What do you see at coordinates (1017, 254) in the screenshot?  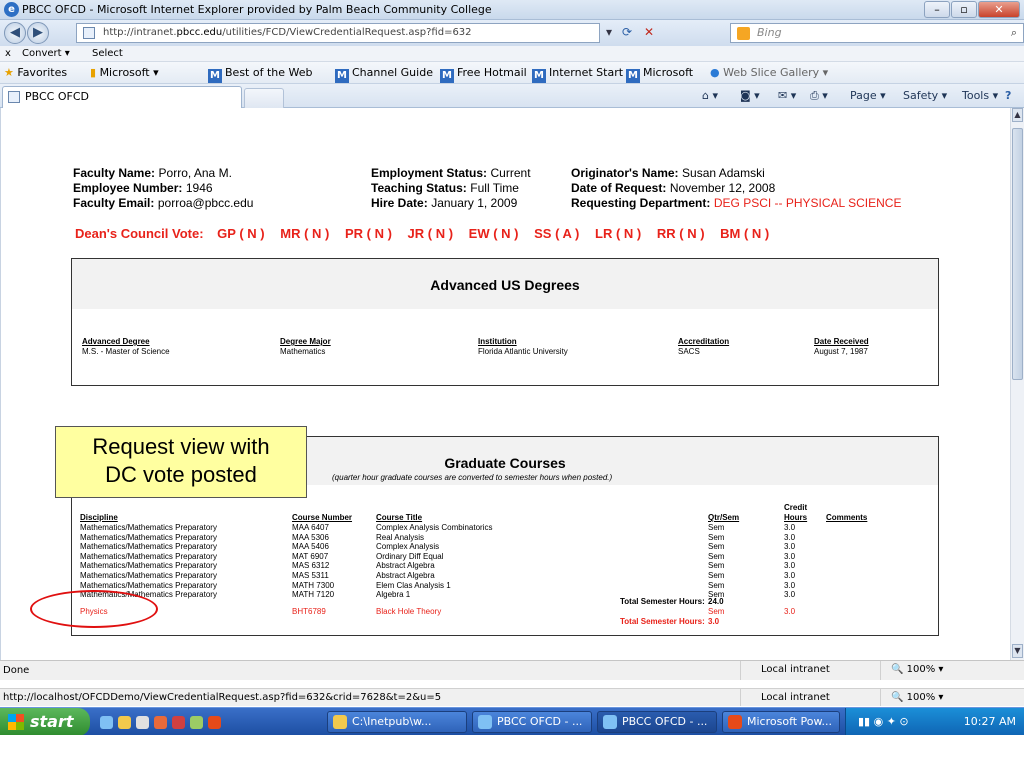 I see `scroll-thumb` at bounding box center [1017, 254].